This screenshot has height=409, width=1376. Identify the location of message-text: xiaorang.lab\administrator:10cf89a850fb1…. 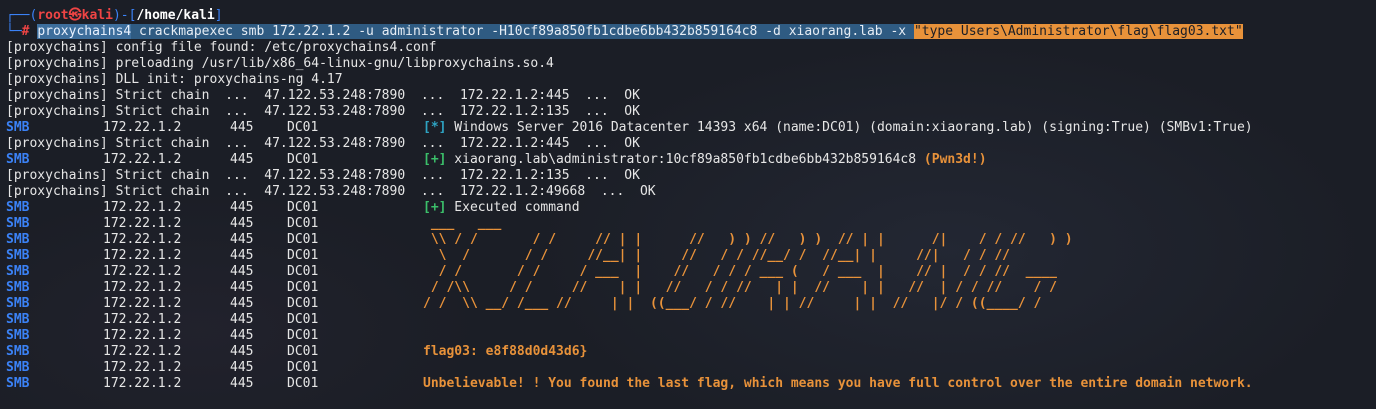
(685, 159).